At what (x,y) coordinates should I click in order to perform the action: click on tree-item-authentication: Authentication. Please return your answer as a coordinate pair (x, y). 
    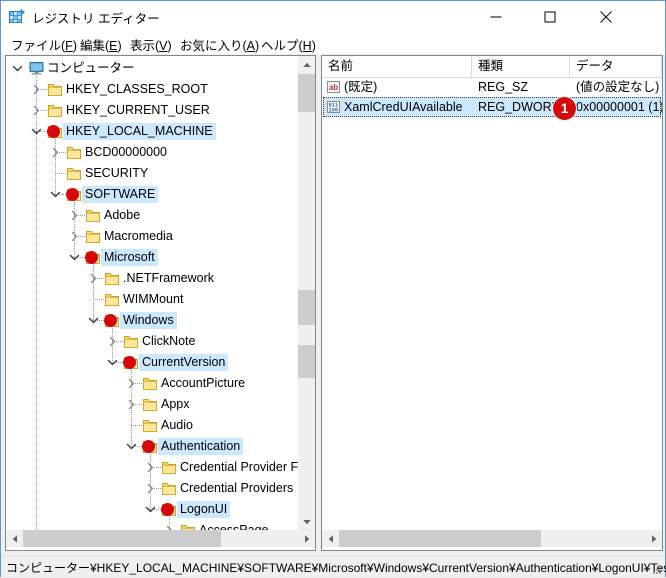
    Looking at the image, I should click on (152, 446).